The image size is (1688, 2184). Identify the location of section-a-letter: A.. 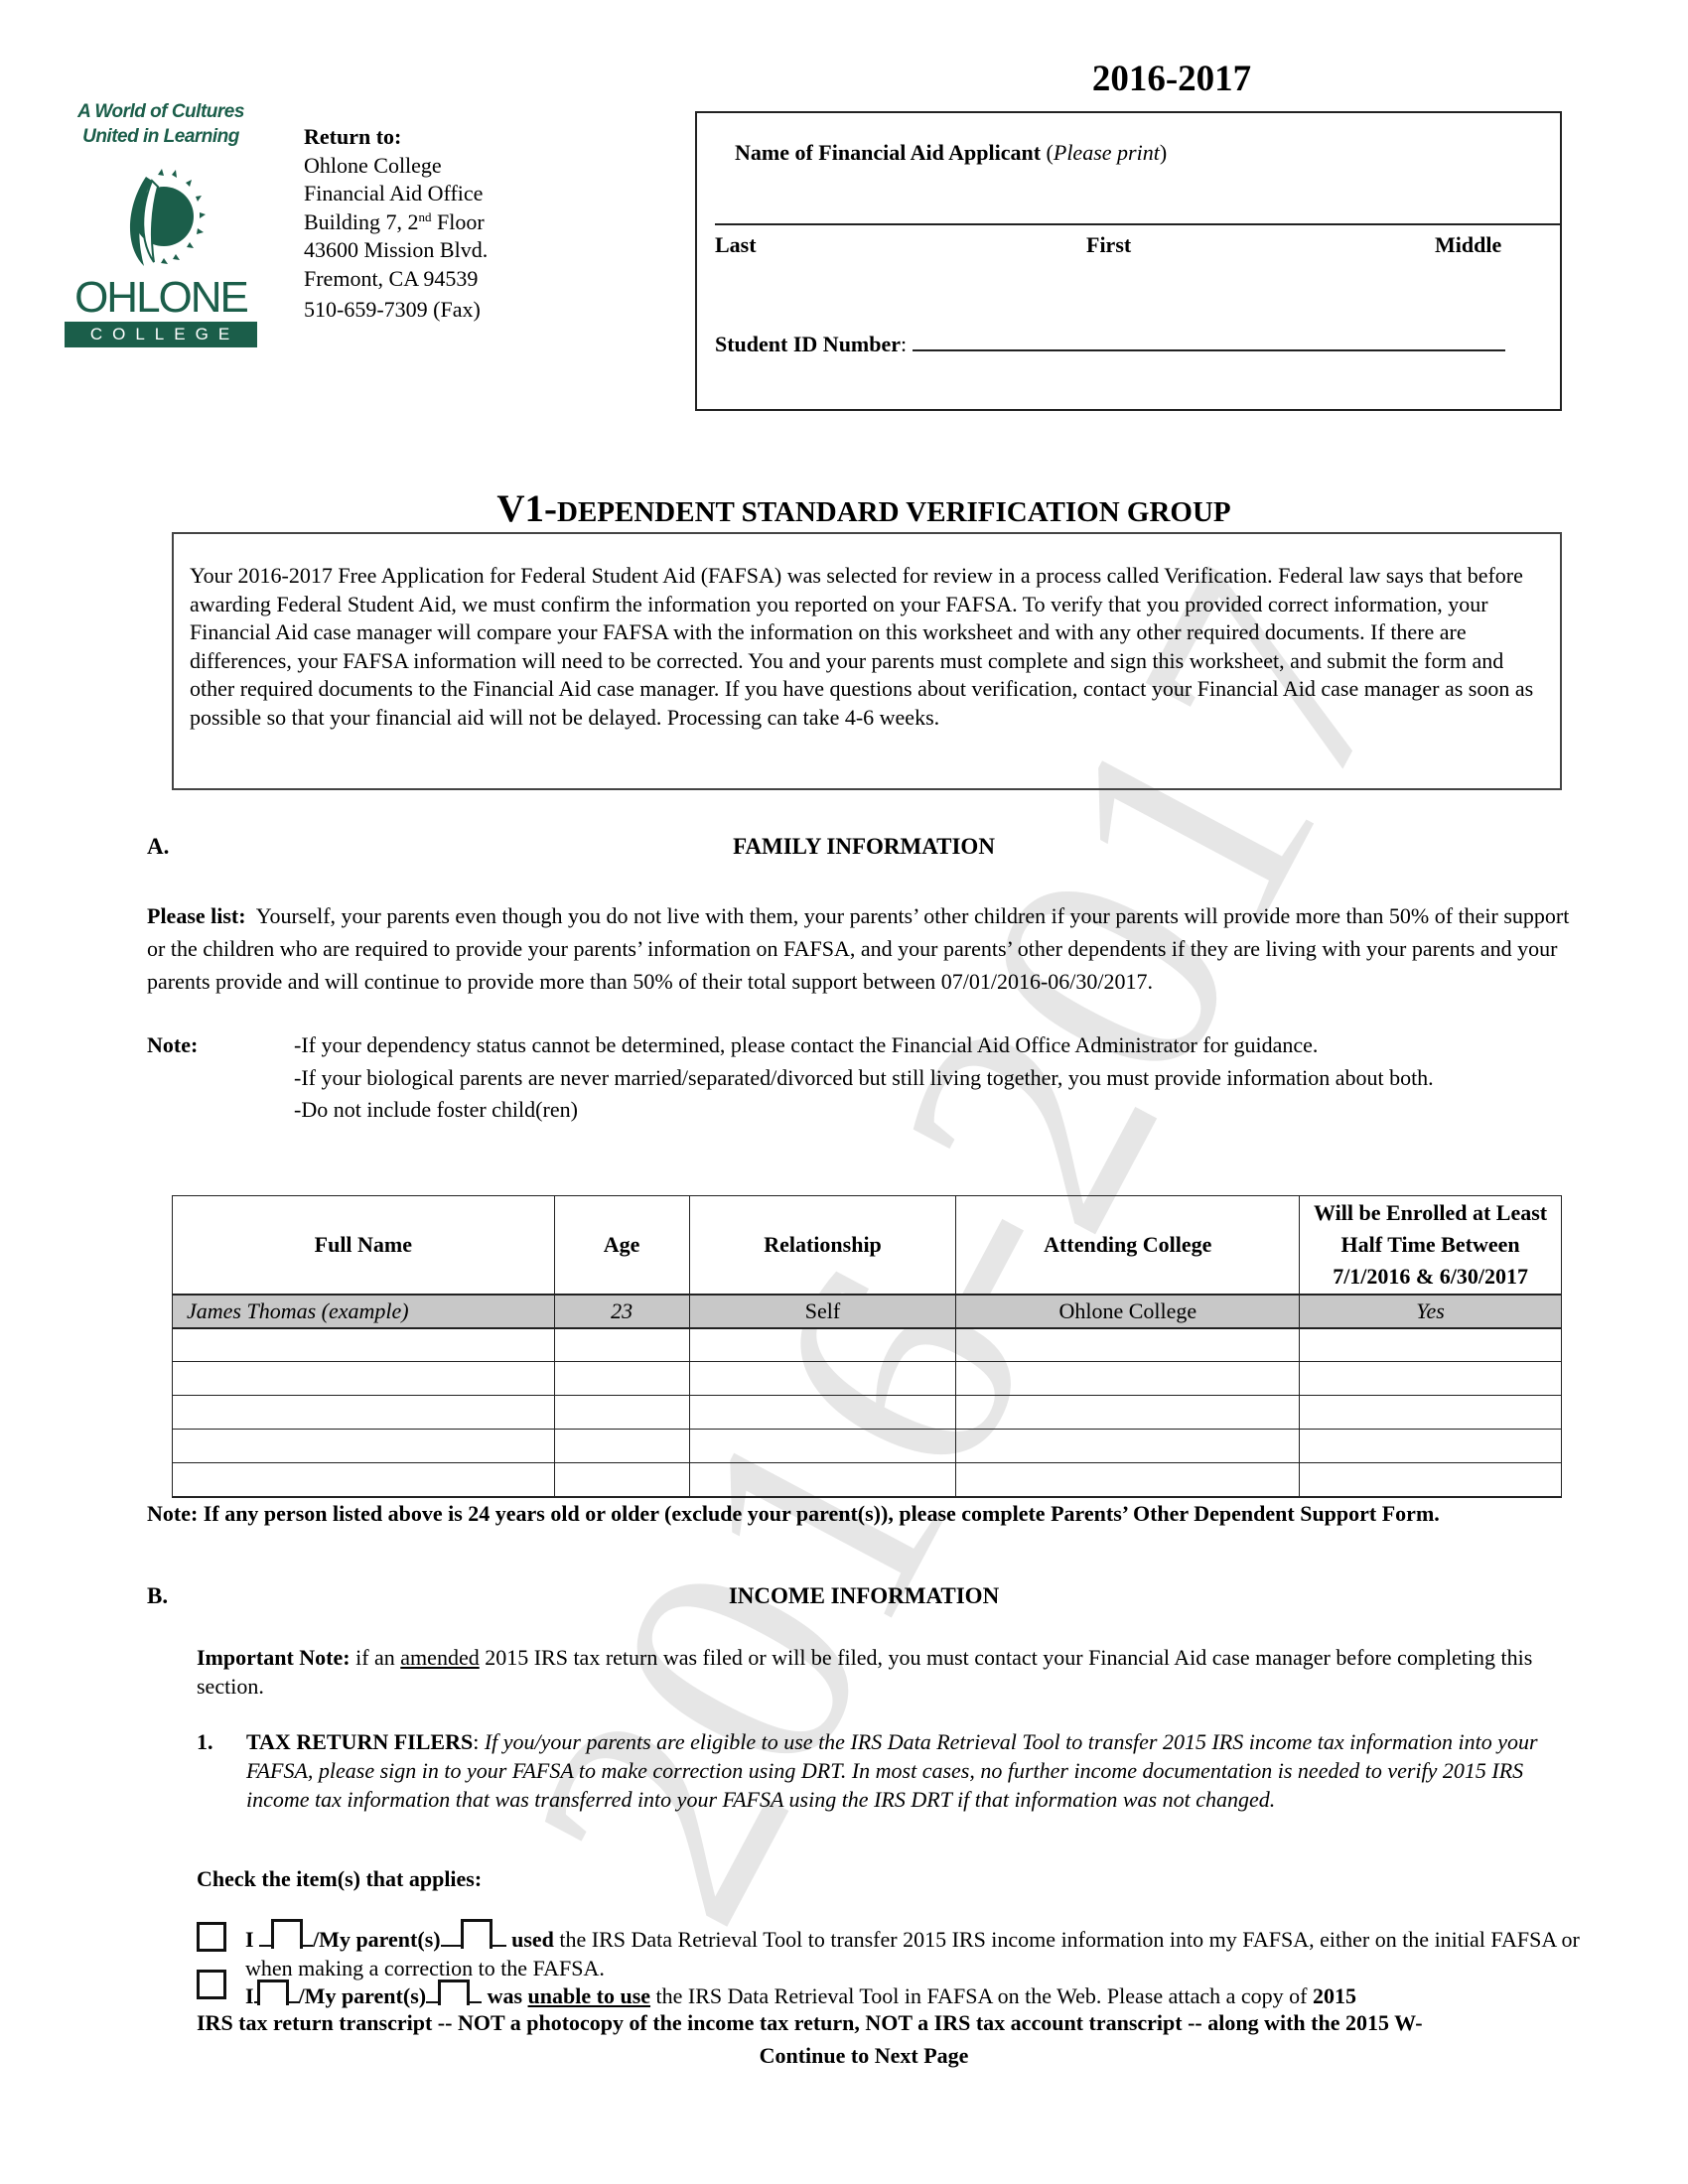
(158, 846).